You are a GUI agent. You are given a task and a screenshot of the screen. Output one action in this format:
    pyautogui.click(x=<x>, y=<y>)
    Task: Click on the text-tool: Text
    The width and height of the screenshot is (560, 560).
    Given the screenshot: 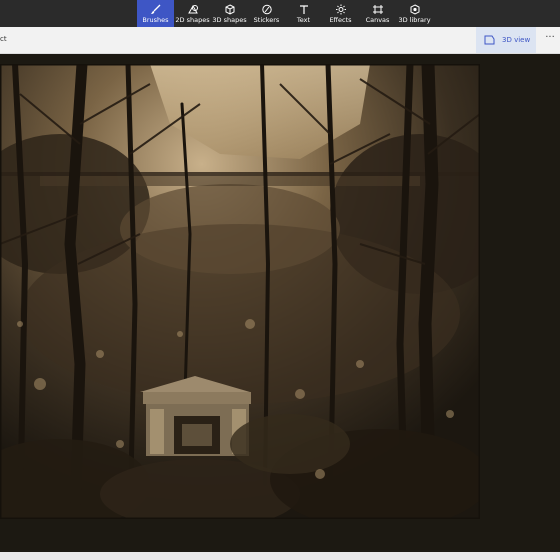 What is the action you would take?
    pyautogui.click(x=303, y=13)
    